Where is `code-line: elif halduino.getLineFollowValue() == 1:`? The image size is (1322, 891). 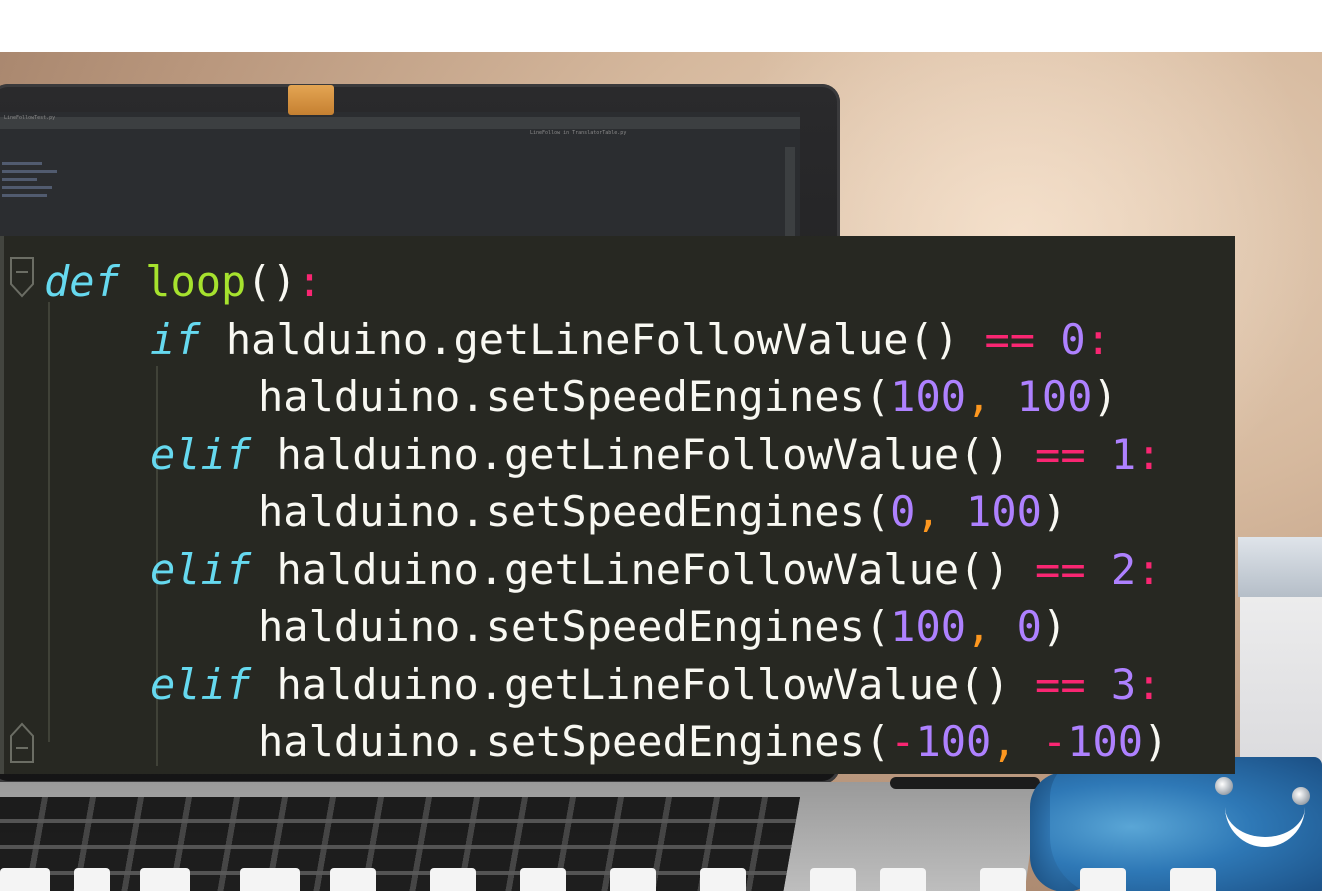 code-line: elif halduino.getLineFollowValue() == 1: is located at coordinates (656, 455).